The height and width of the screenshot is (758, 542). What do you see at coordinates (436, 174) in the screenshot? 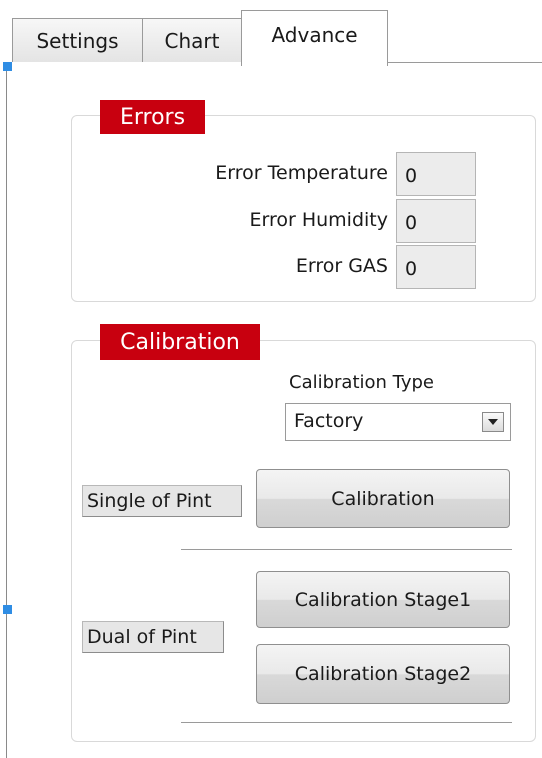
I see `error-temperature-field: 0` at bounding box center [436, 174].